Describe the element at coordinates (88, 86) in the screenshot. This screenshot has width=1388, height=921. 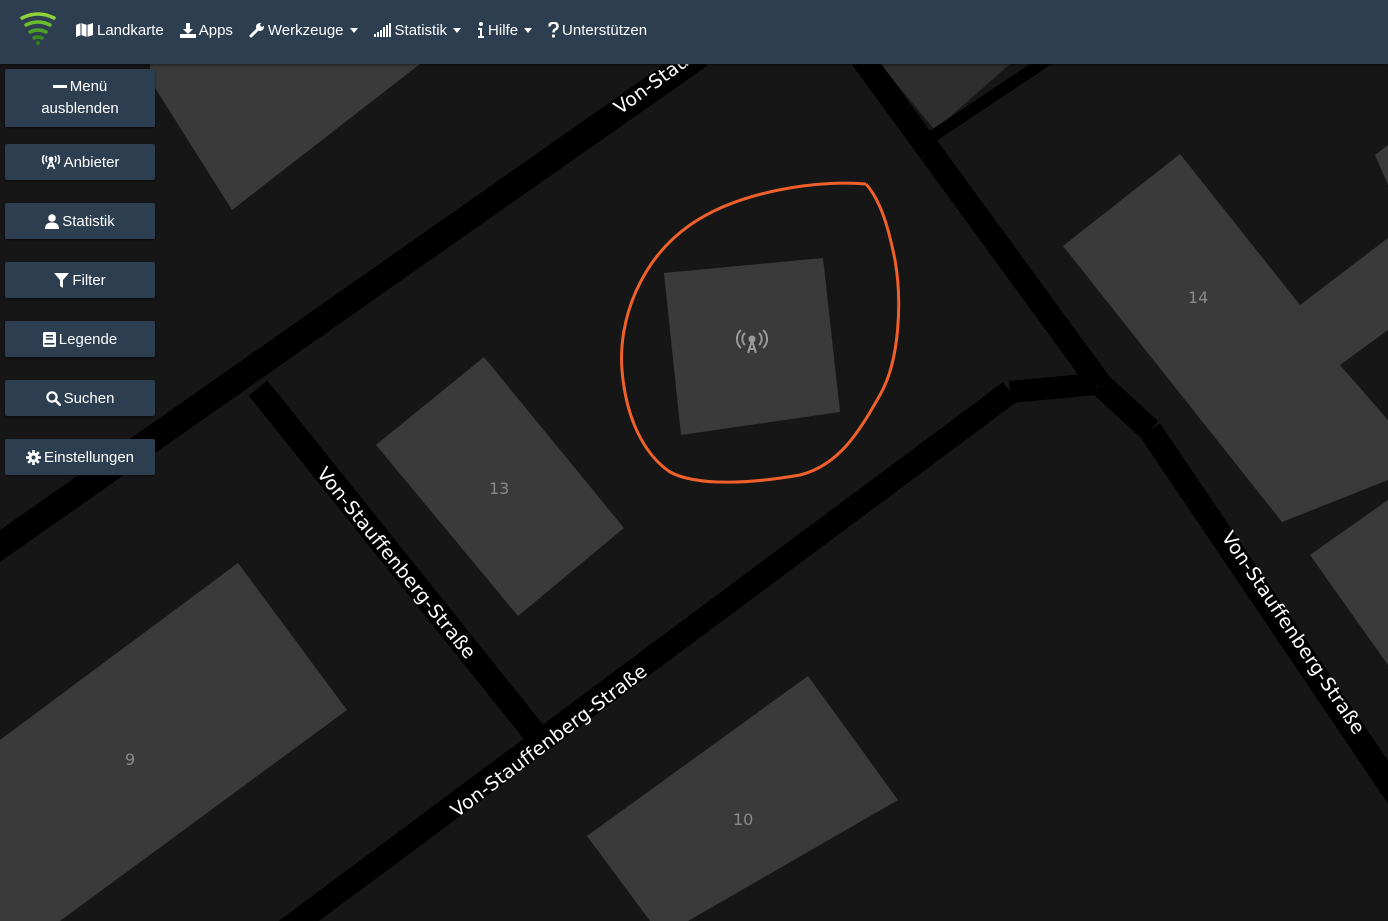
I see `menu-hide-label-line1: Menü` at that location.